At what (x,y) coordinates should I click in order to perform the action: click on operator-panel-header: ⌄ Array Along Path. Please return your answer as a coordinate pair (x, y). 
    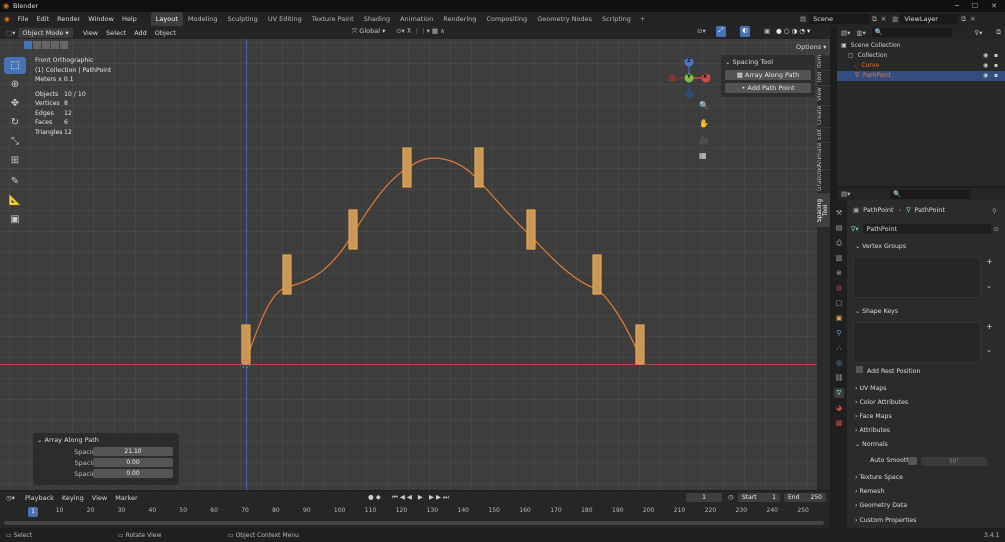
    Looking at the image, I should click on (106, 440).